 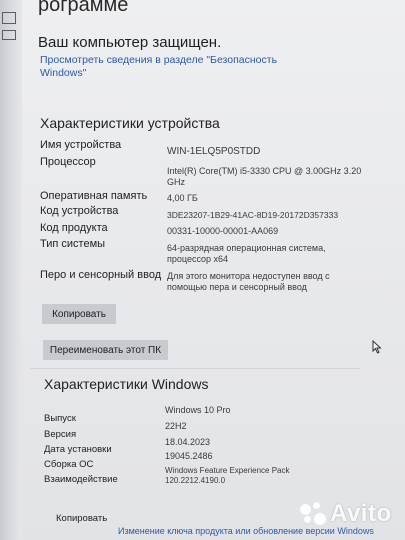 What do you see at coordinates (68, 162) in the screenshot?
I see `spec-label-processor: Процессор` at bounding box center [68, 162].